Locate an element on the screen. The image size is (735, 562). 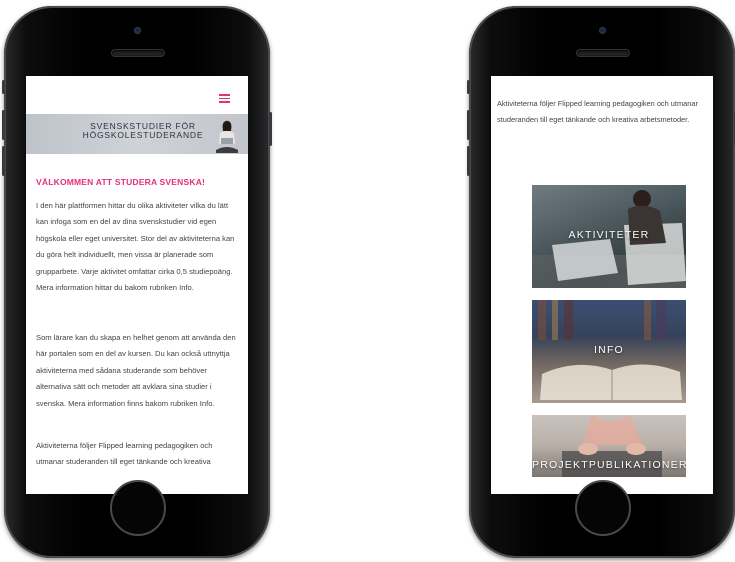
menu-icon is located at coordinates (224, 98).